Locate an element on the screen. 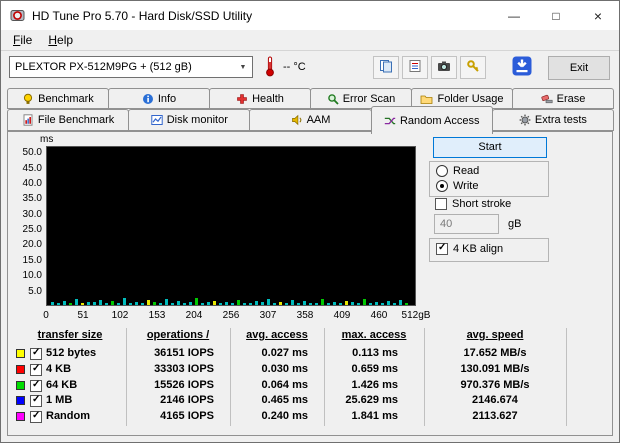  cell-transfer-size: 64 KB is located at coordinates (62, 384).